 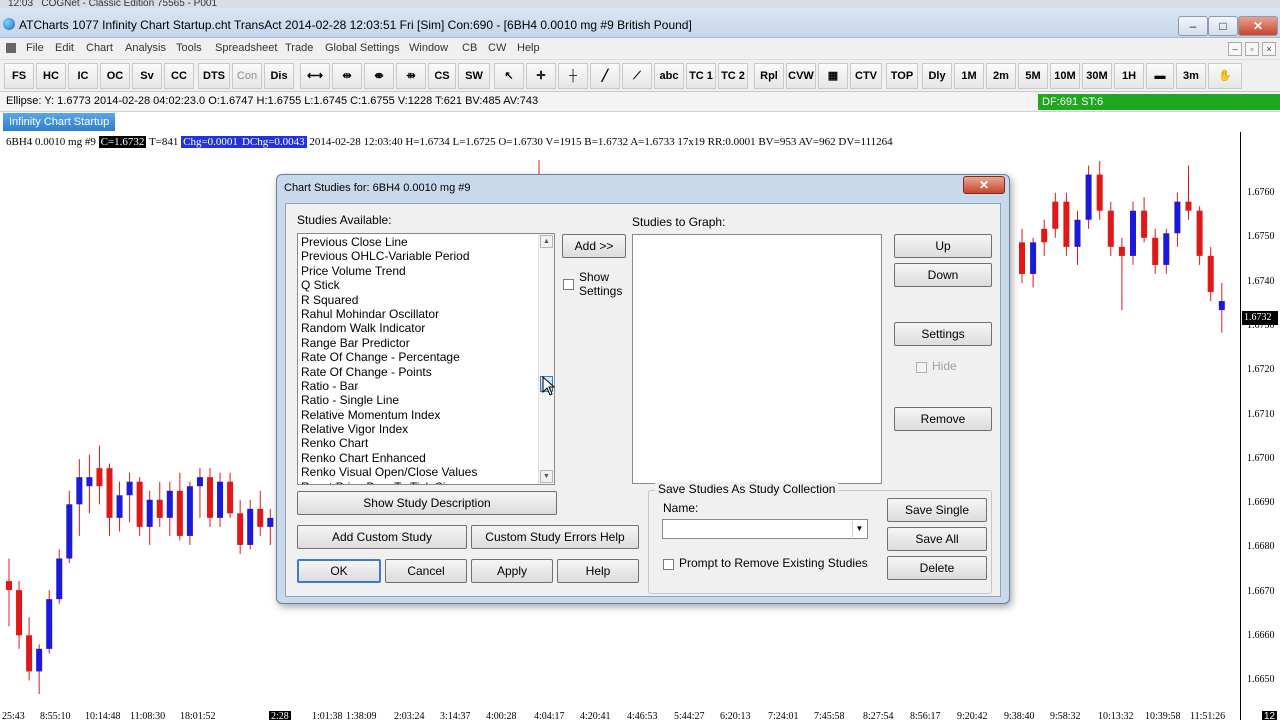 I want to click on toolbar-button-daily: Dly, so click(x=937, y=76).